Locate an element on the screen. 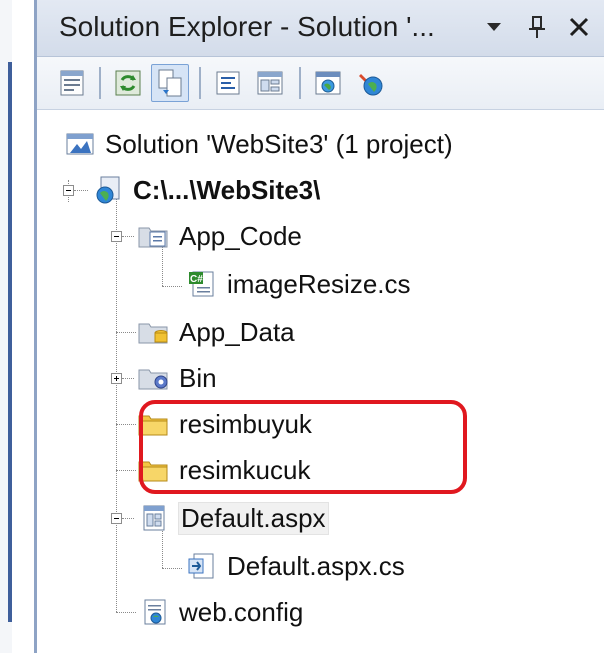 The width and height of the screenshot is (604, 653). solution-label: Solution 'WebSite3' (1 project) is located at coordinates (279, 143).